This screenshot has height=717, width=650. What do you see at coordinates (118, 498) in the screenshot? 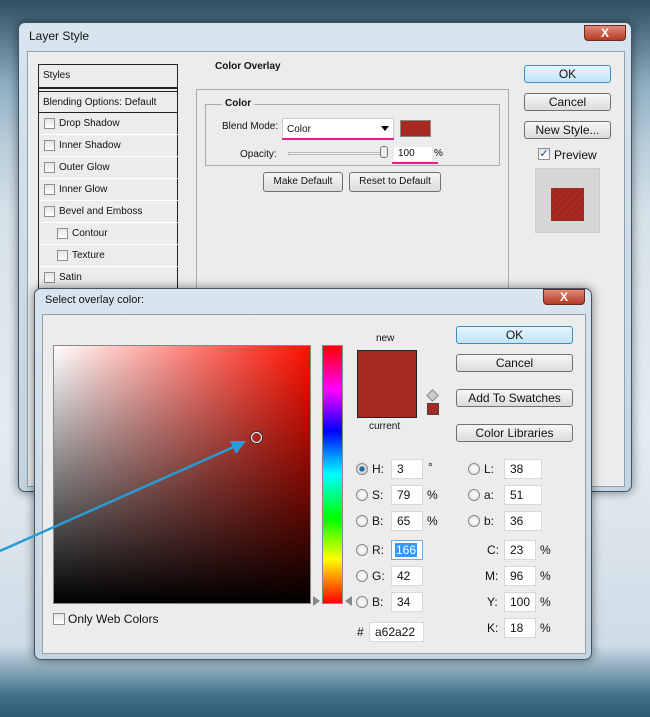
I see `arrow-line` at bounding box center [118, 498].